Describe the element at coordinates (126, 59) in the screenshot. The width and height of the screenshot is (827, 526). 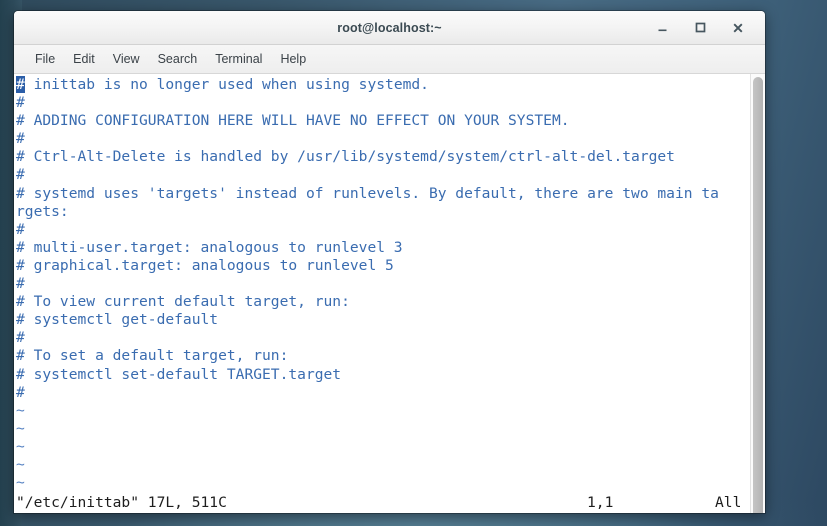
I see `menu-item-view: View` at that location.